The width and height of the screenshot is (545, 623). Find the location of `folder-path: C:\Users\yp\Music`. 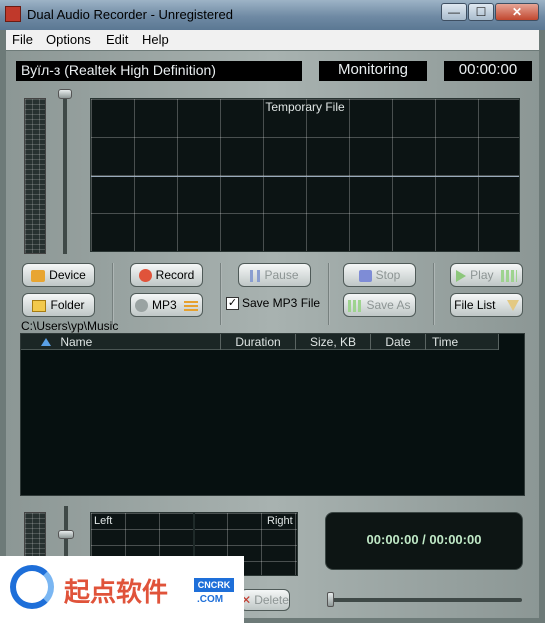

folder-path: C:\Users\yp\Music is located at coordinates (70, 326).